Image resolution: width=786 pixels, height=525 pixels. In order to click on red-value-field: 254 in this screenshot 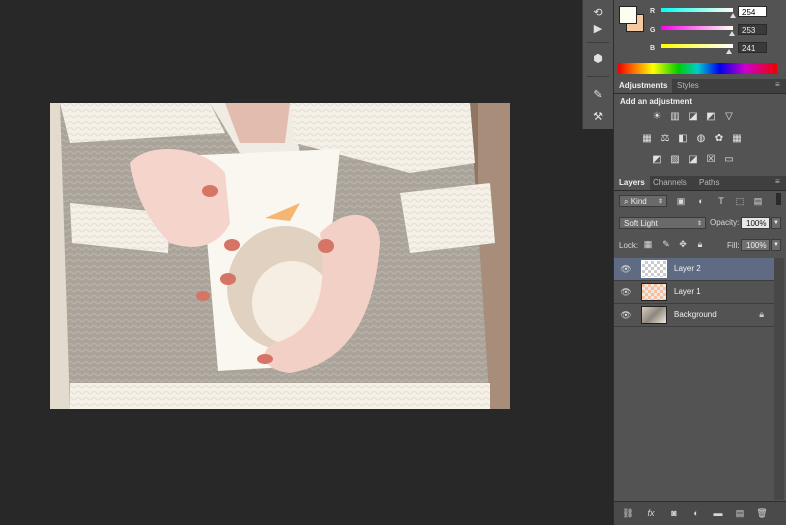, I will do `click(752, 11)`.